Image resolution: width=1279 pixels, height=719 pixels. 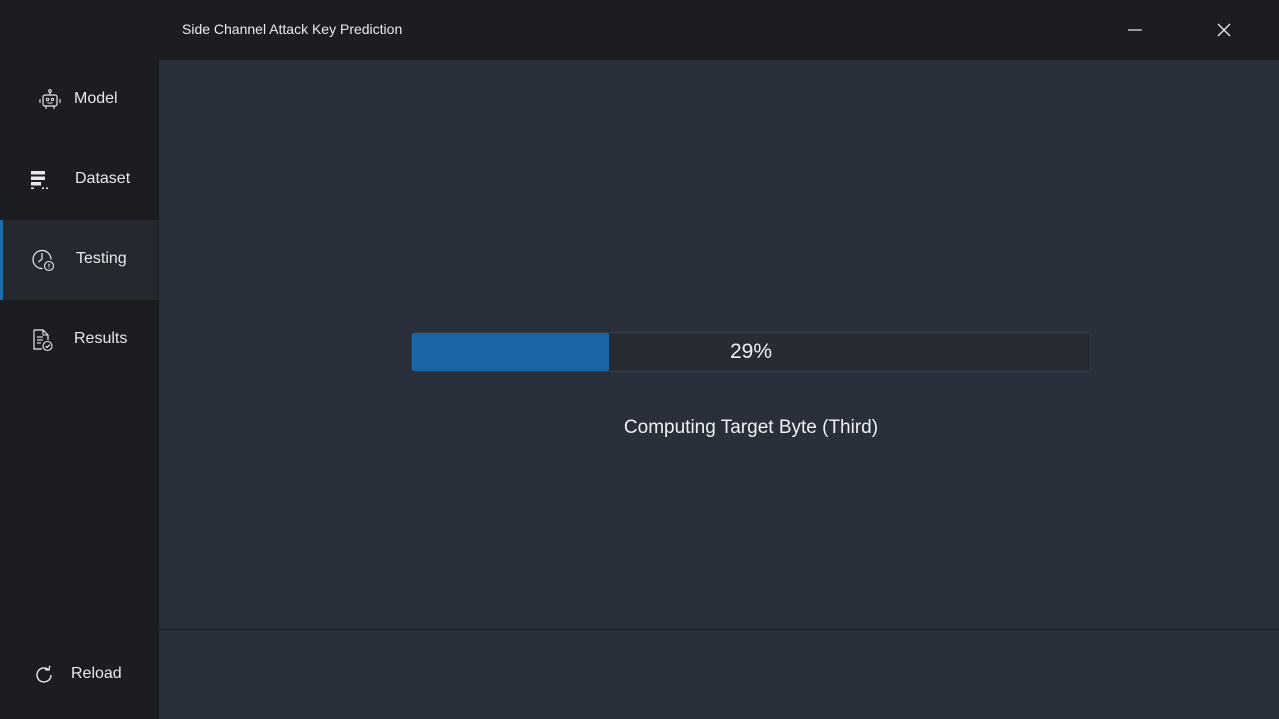 What do you see at coordinates (44, 674) in the screenshot?
I see `reload-icon` at bounding box center [44, 674].